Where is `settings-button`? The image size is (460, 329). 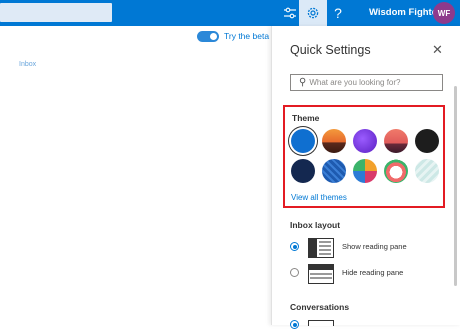
settings-button is located at coordinates (313, 13).